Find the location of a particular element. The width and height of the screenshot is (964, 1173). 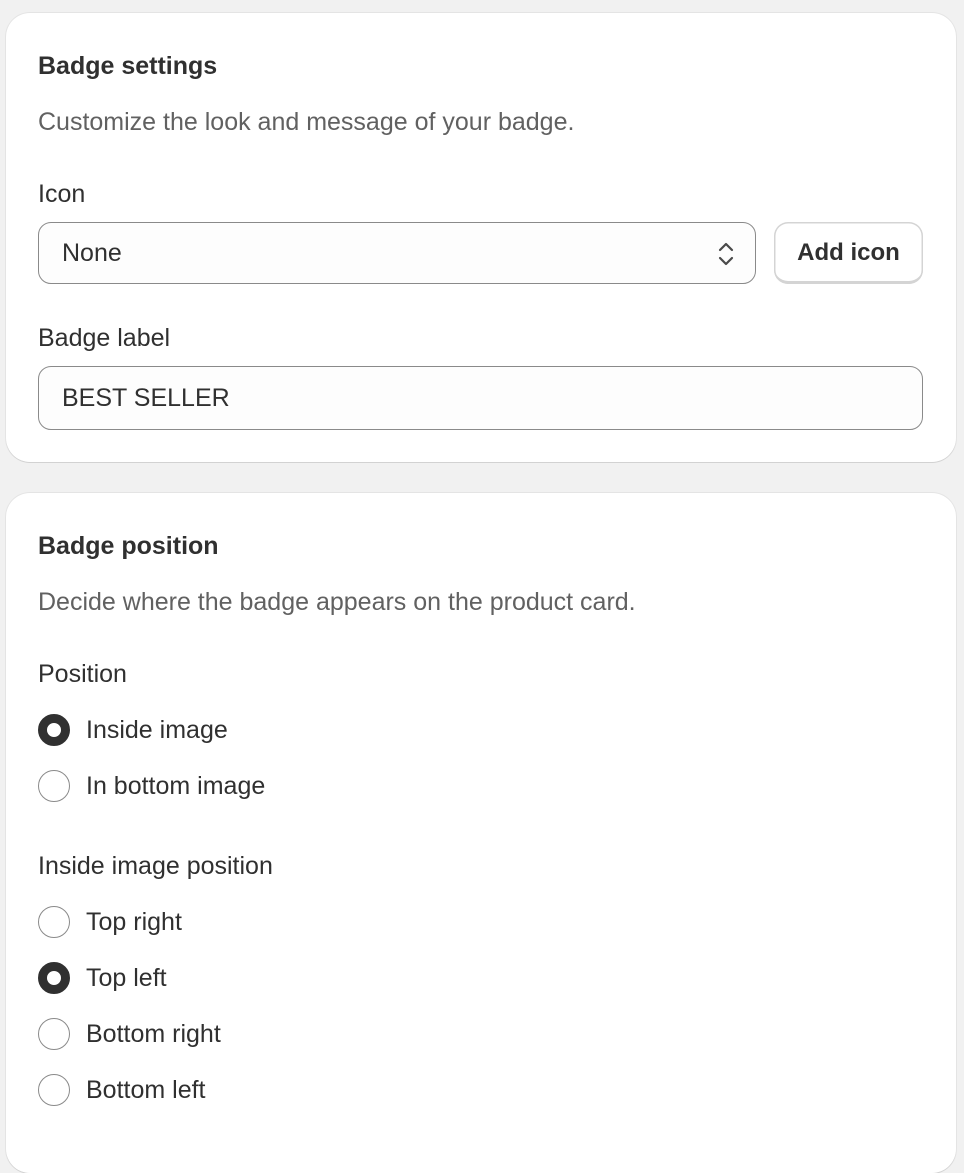

radio-label: Top left is located at coordinates (126, 978).